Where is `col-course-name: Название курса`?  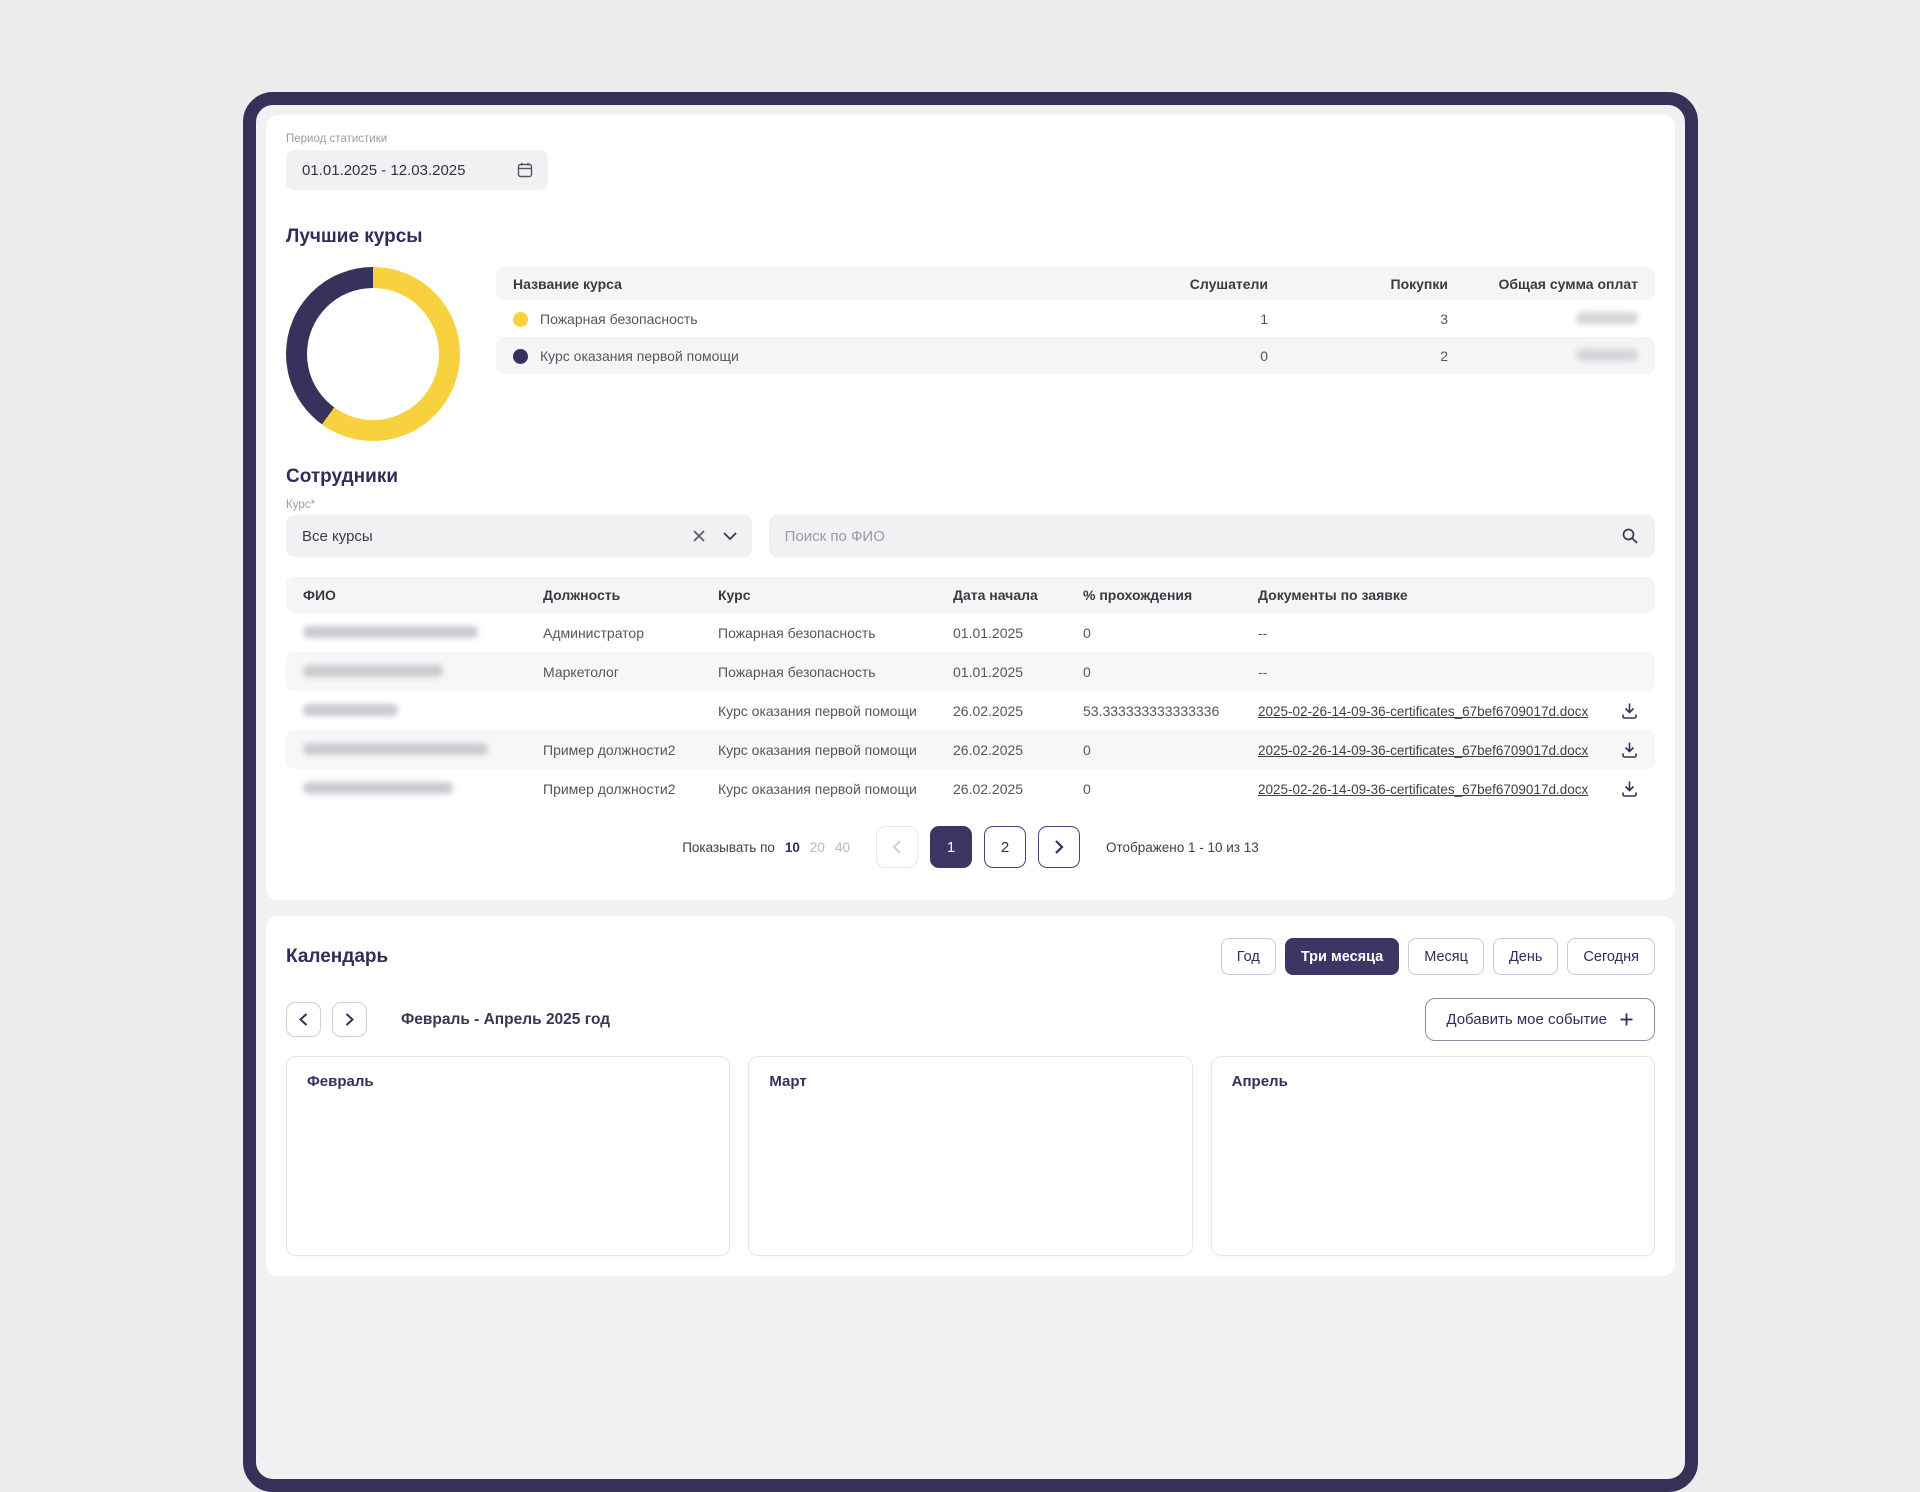
col-course-name: Название курса is located at coordinates (567, 283).